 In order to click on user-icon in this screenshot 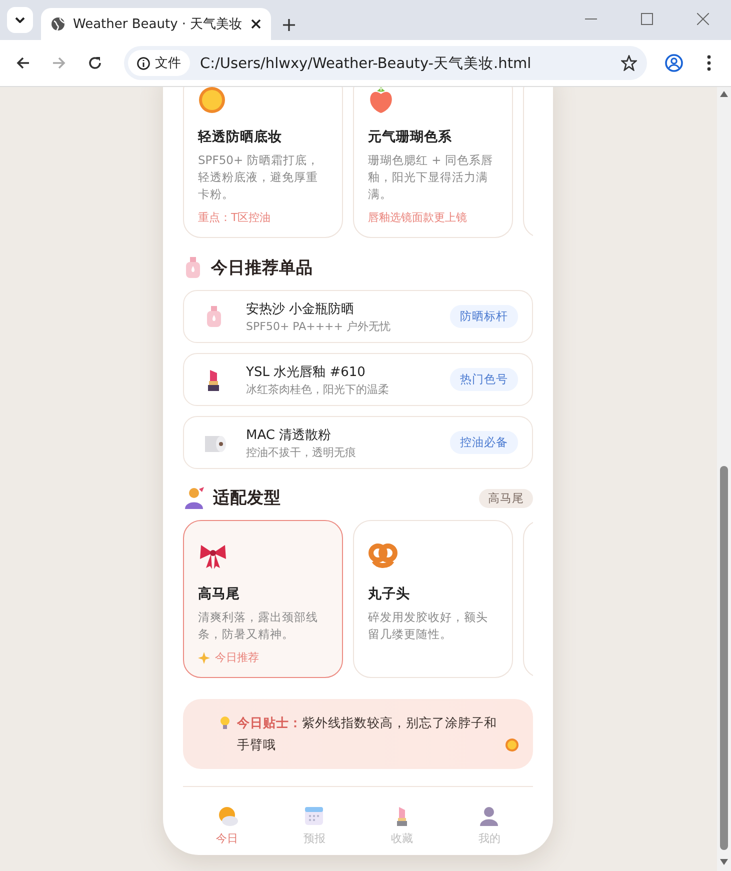, I will do `click(489, 816)`.